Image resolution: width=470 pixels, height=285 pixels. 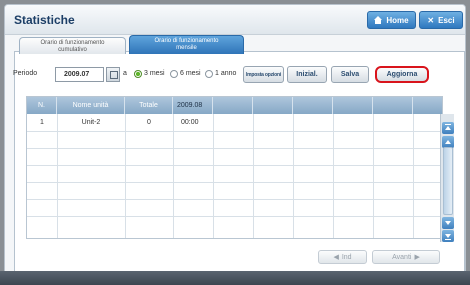 I want to click on radio-6-months-label: 6 mesi, so click(x=190, y=73).